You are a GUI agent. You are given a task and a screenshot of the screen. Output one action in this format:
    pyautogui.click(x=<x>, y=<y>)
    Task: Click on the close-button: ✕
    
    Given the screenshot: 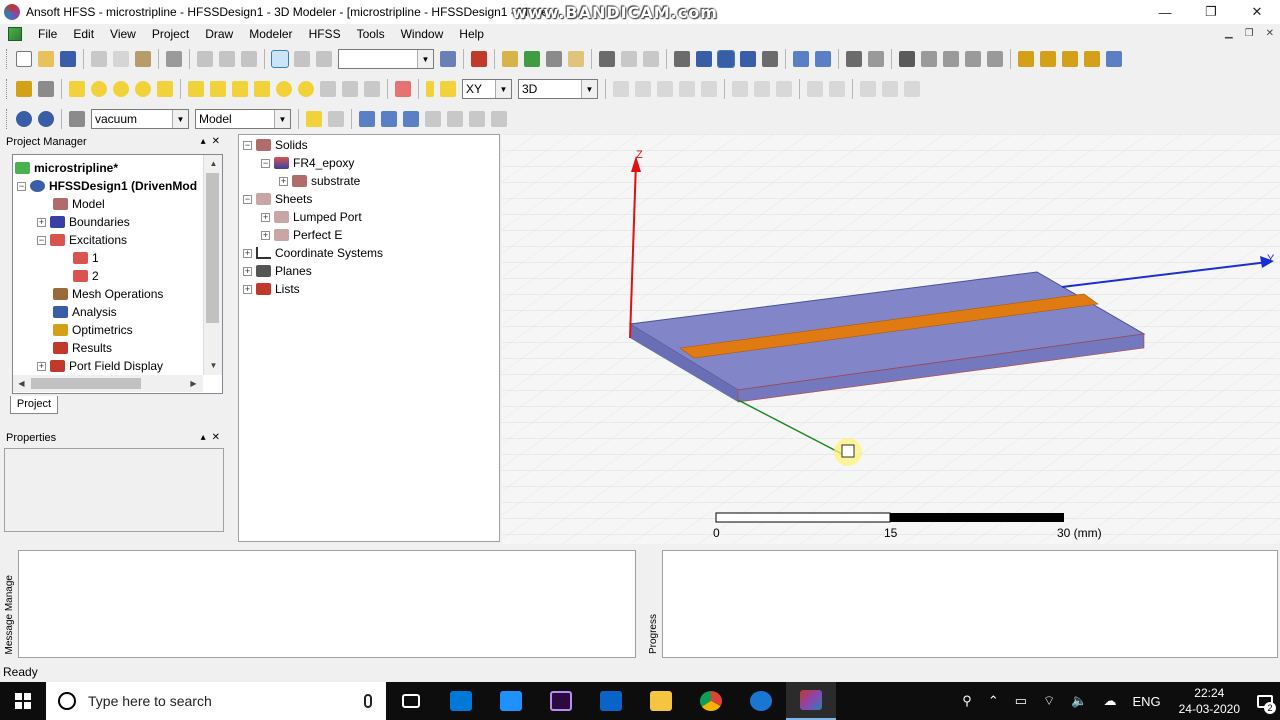 What is the action you would take?
    pyautogui.click(x=1257, y=12)
    